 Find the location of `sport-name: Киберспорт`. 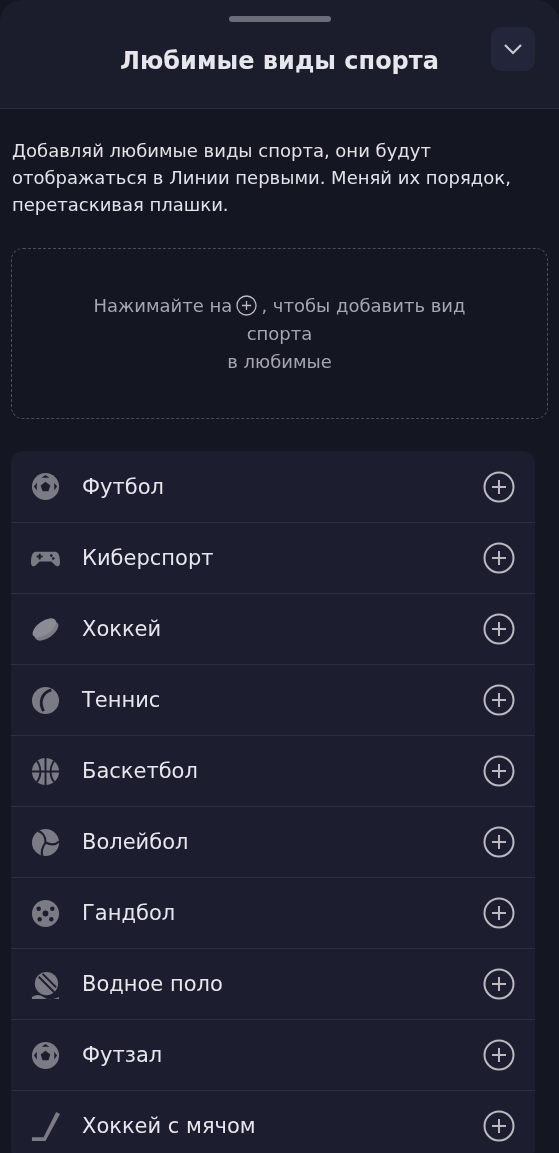

sport-name: Киберспорт is located at coordinates (148, 558).